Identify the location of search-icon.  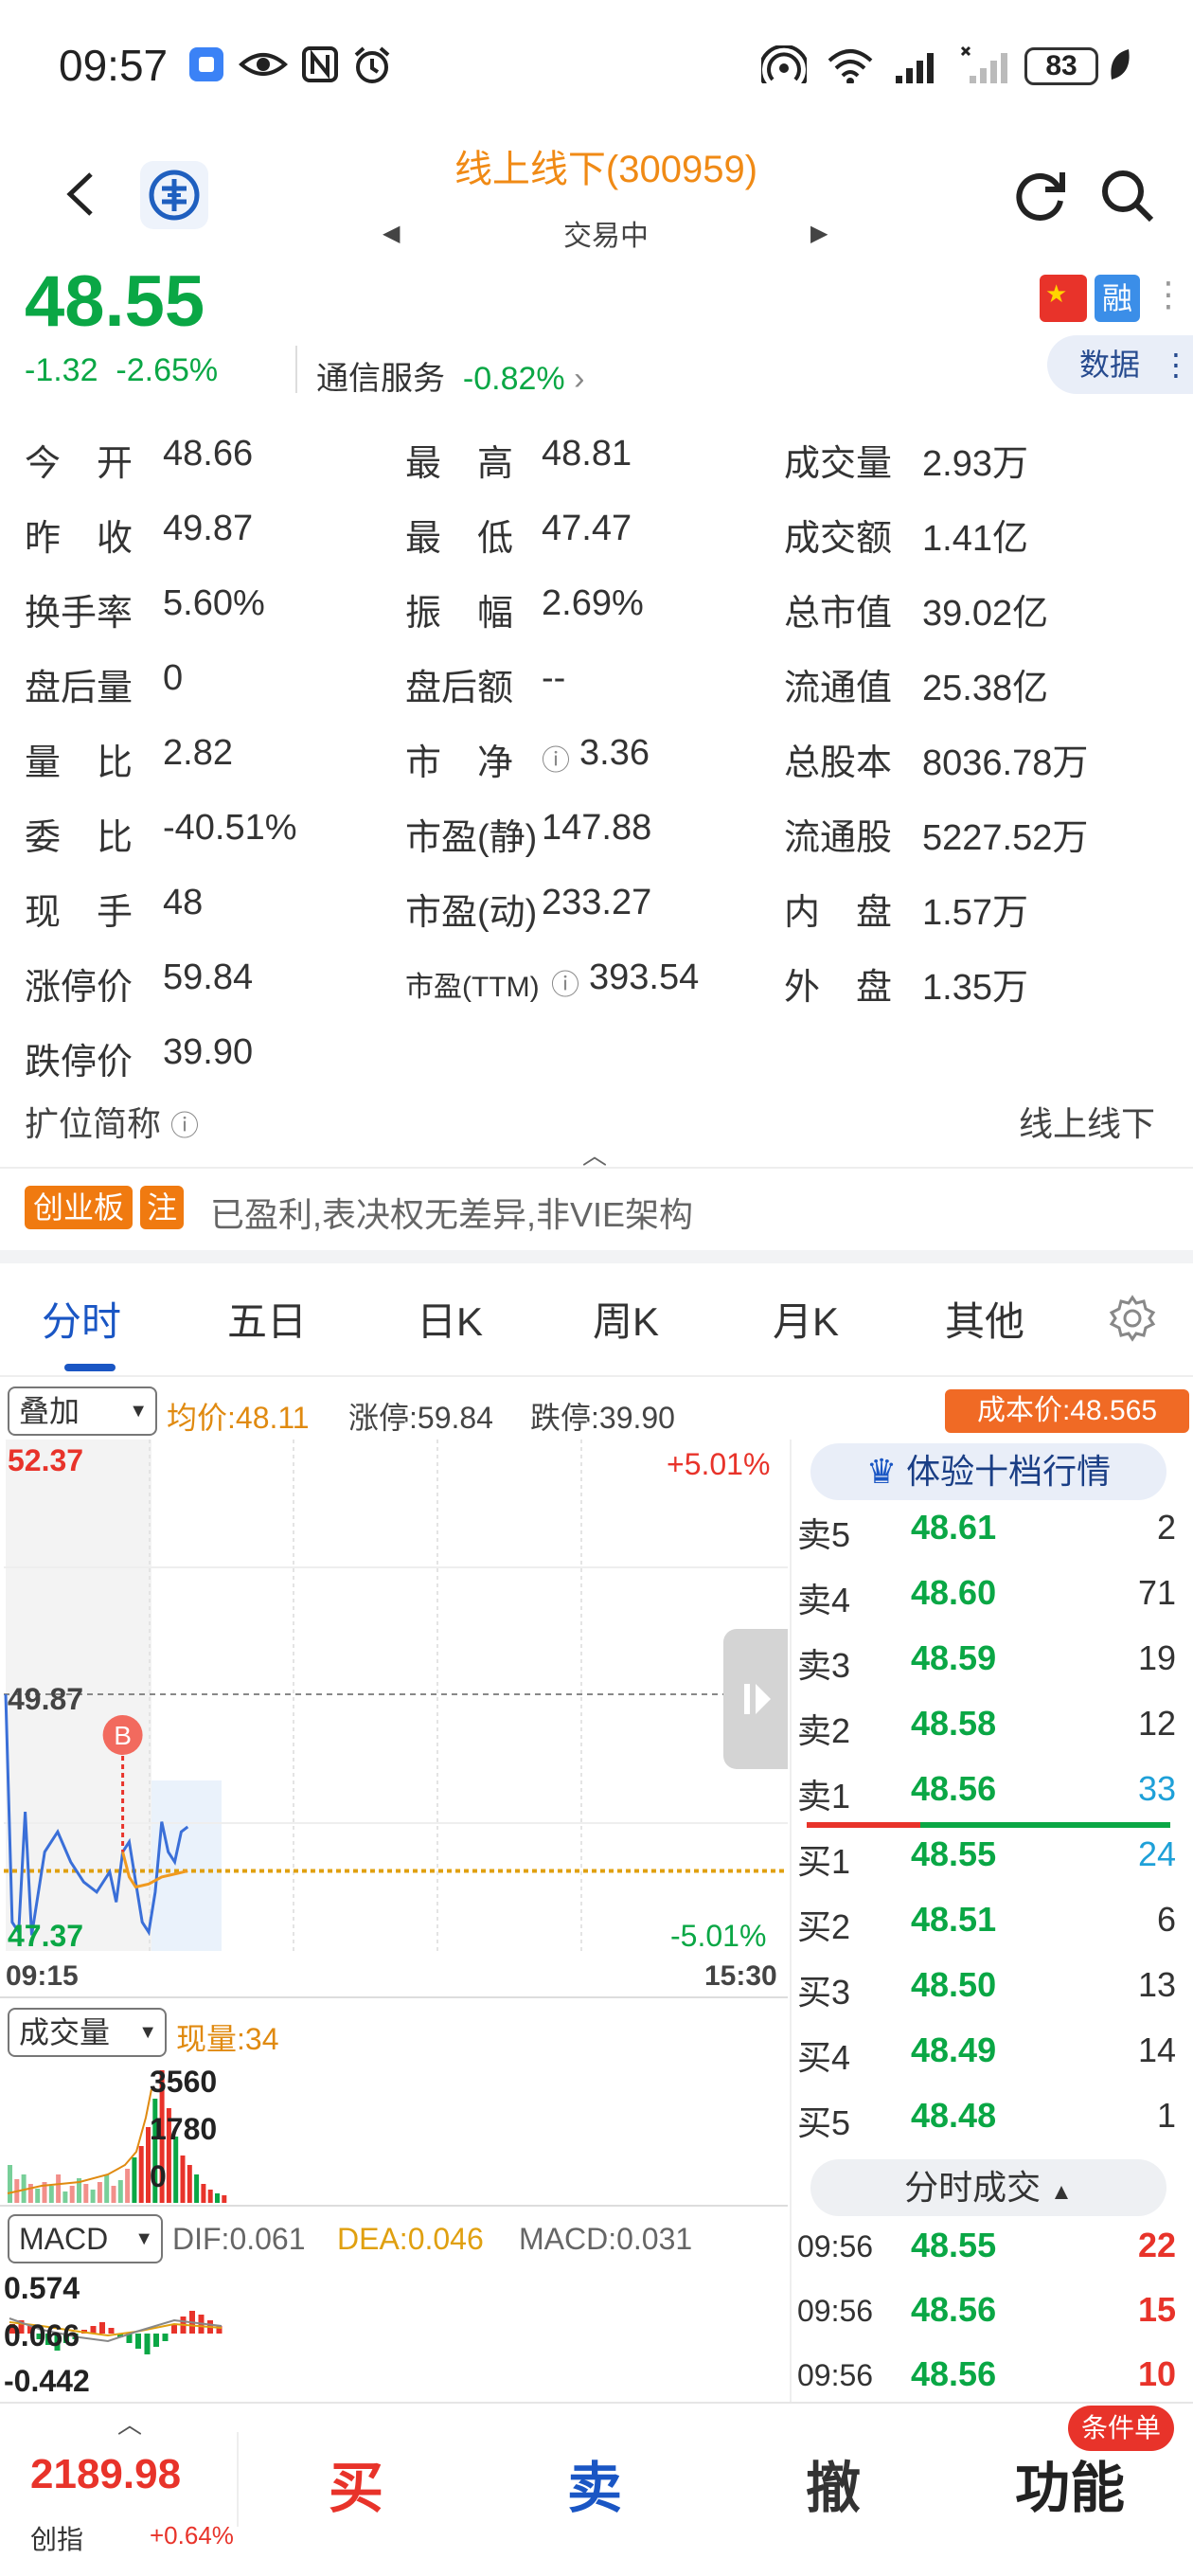
(1126, 195).